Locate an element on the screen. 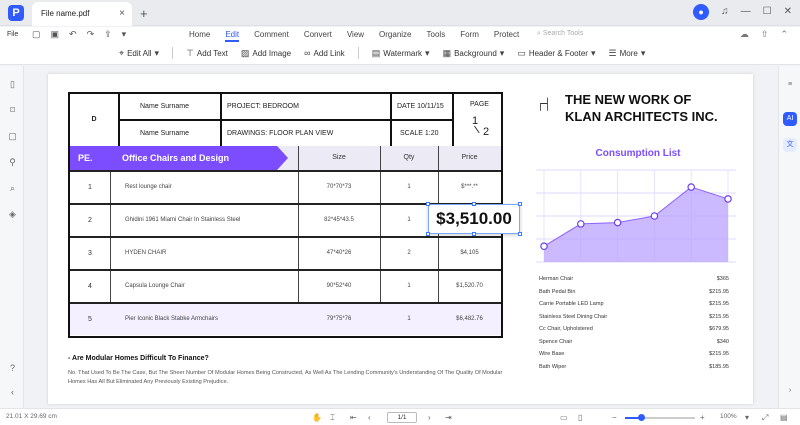 The image size is (800, 425). search-icon: ⌕ is located at coordinates (12, 188).